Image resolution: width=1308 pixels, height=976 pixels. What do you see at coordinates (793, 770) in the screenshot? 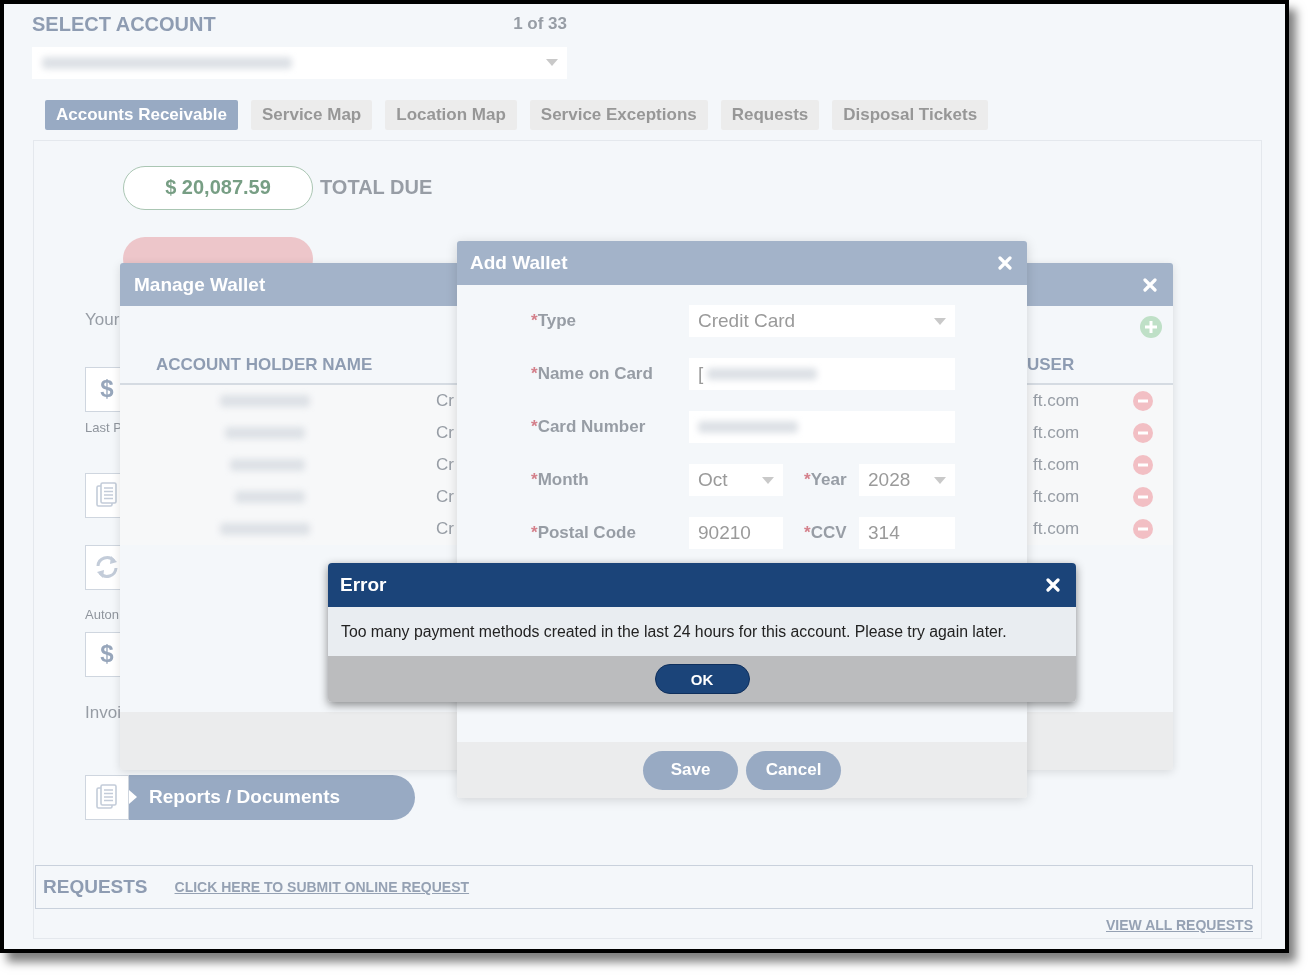
I see `dialog-button: Cancel` at bounding box center [793, 770].